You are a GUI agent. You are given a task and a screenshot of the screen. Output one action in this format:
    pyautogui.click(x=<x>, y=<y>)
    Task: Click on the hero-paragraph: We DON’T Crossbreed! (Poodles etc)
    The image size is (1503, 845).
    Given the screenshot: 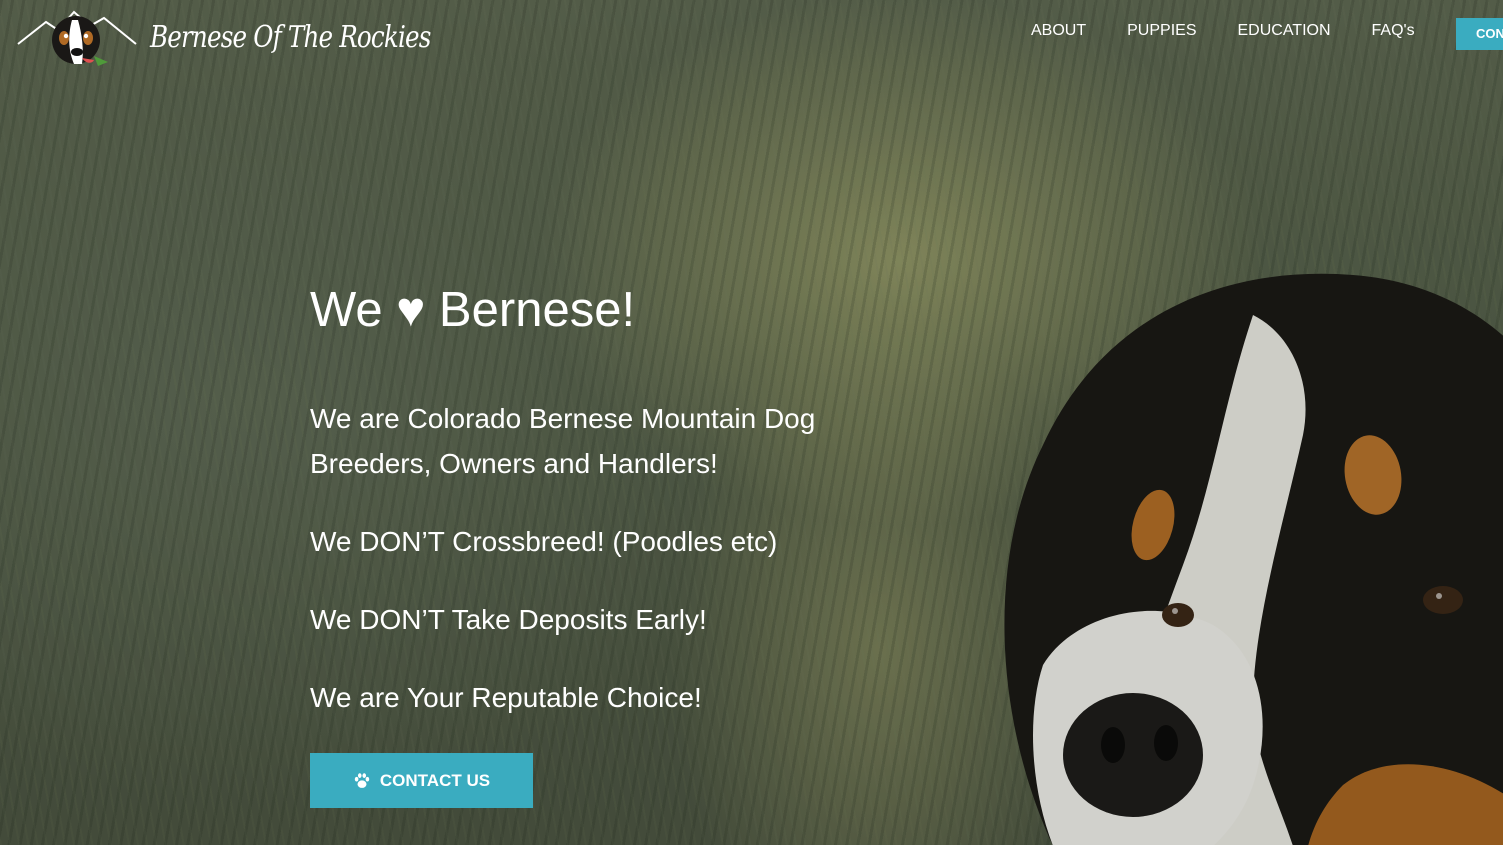 What is the action you would take?
    pyautogui.click(x=544, y=541)
    